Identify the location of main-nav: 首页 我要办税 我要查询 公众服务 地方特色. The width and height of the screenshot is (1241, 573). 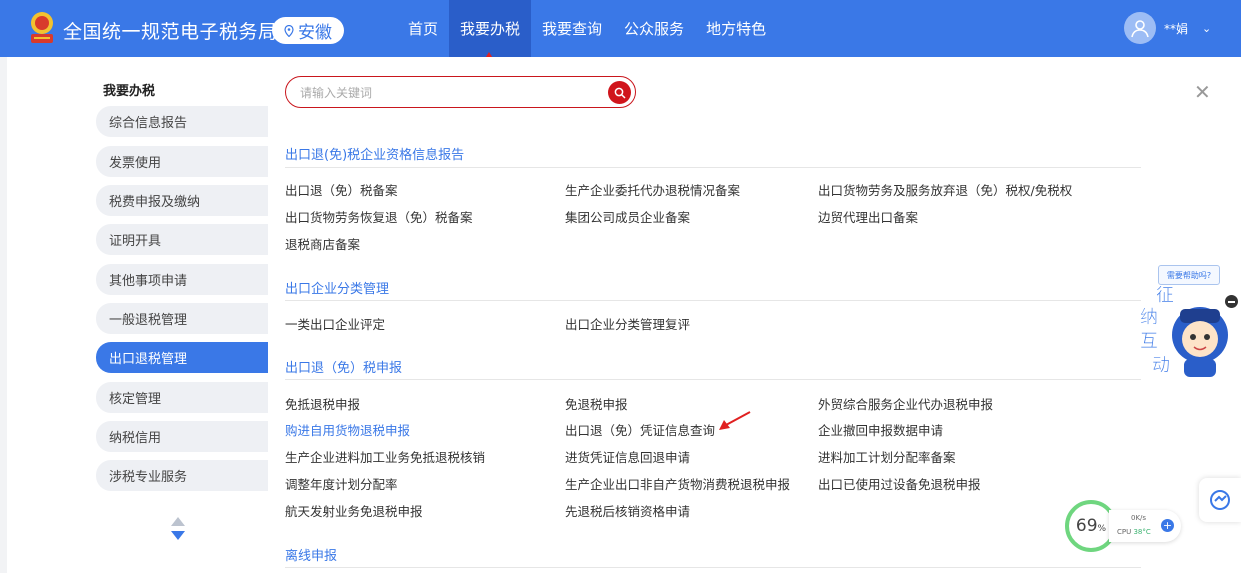
(587, 28).